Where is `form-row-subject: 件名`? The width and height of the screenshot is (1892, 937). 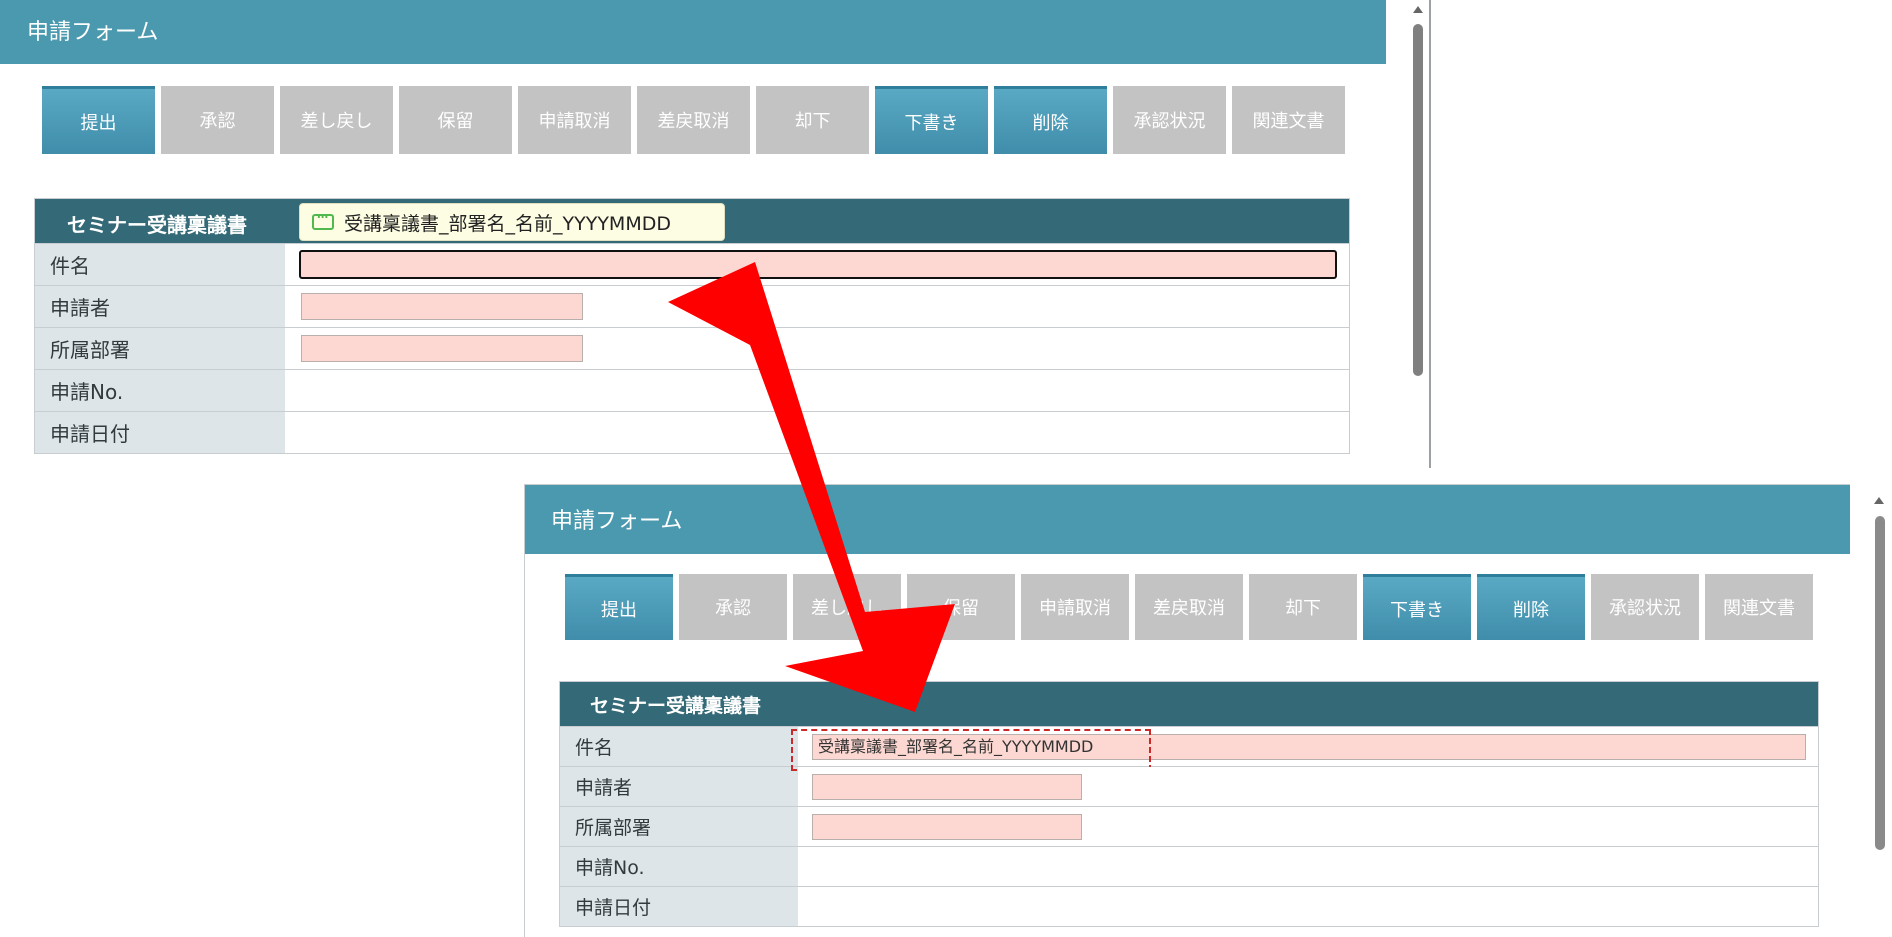 form-row-subject: 件名 is located at coordinates (692, 264).